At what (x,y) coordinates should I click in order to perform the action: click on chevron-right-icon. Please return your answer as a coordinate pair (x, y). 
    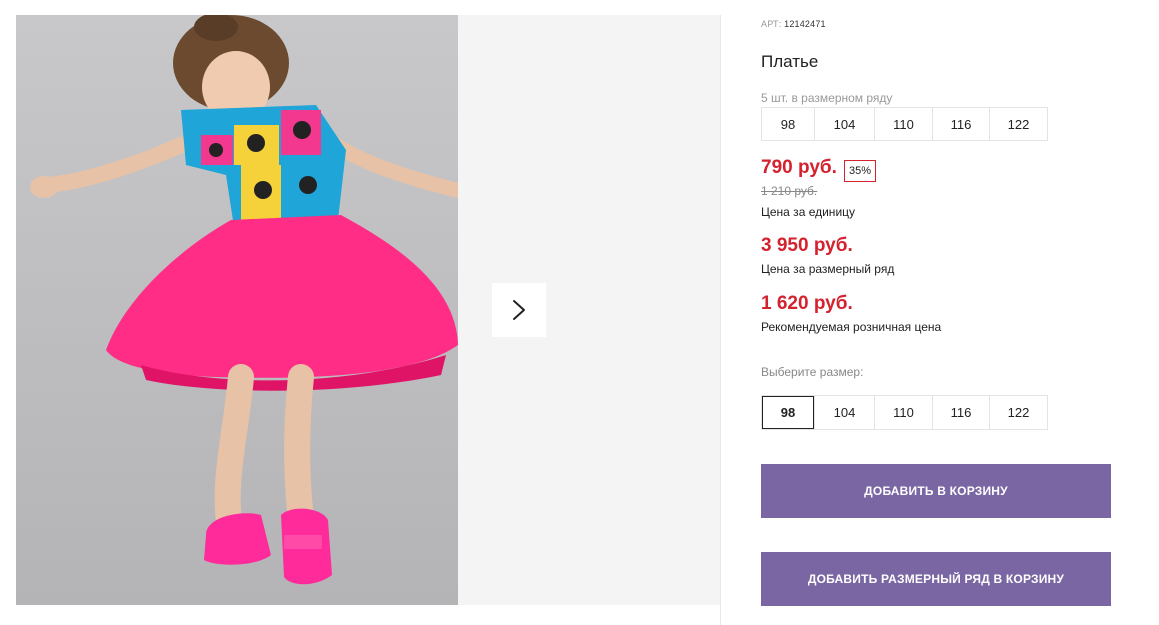
    Looking at the image, I should click on (519, 310).